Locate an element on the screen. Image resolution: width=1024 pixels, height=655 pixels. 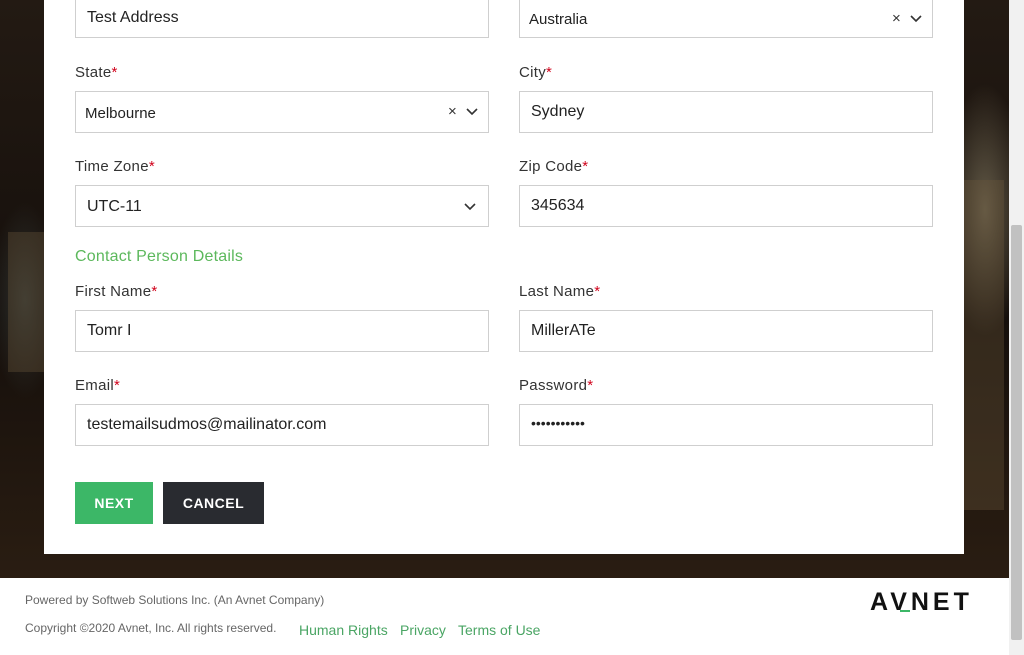
last-name-value: MillerATe is located at coordinates (563, 330).